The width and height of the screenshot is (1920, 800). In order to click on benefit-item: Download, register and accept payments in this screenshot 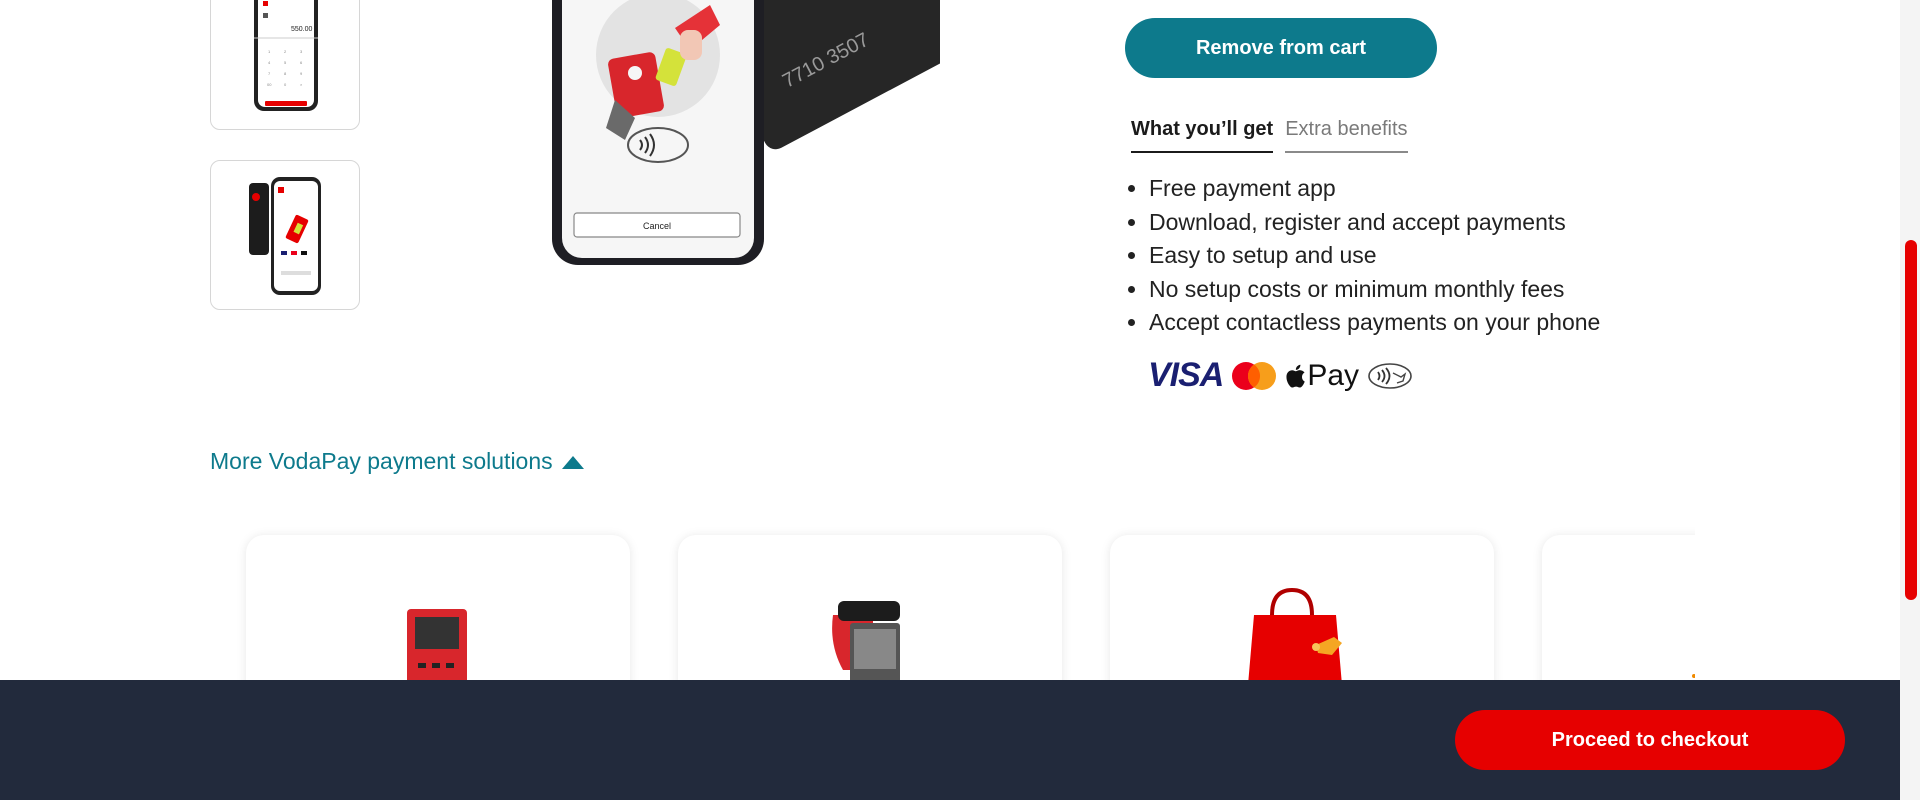, I will do `click(1374, 223)`.